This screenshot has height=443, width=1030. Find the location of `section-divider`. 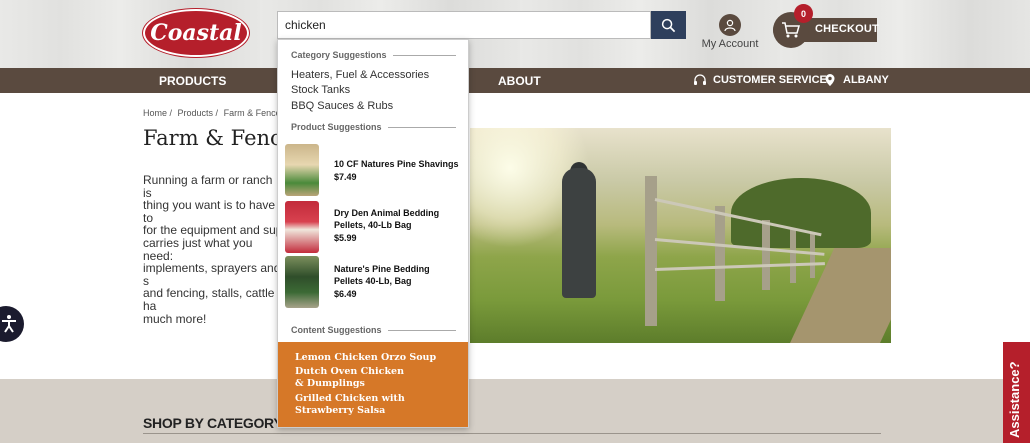

section-divider is located at coordinates (512, 433).